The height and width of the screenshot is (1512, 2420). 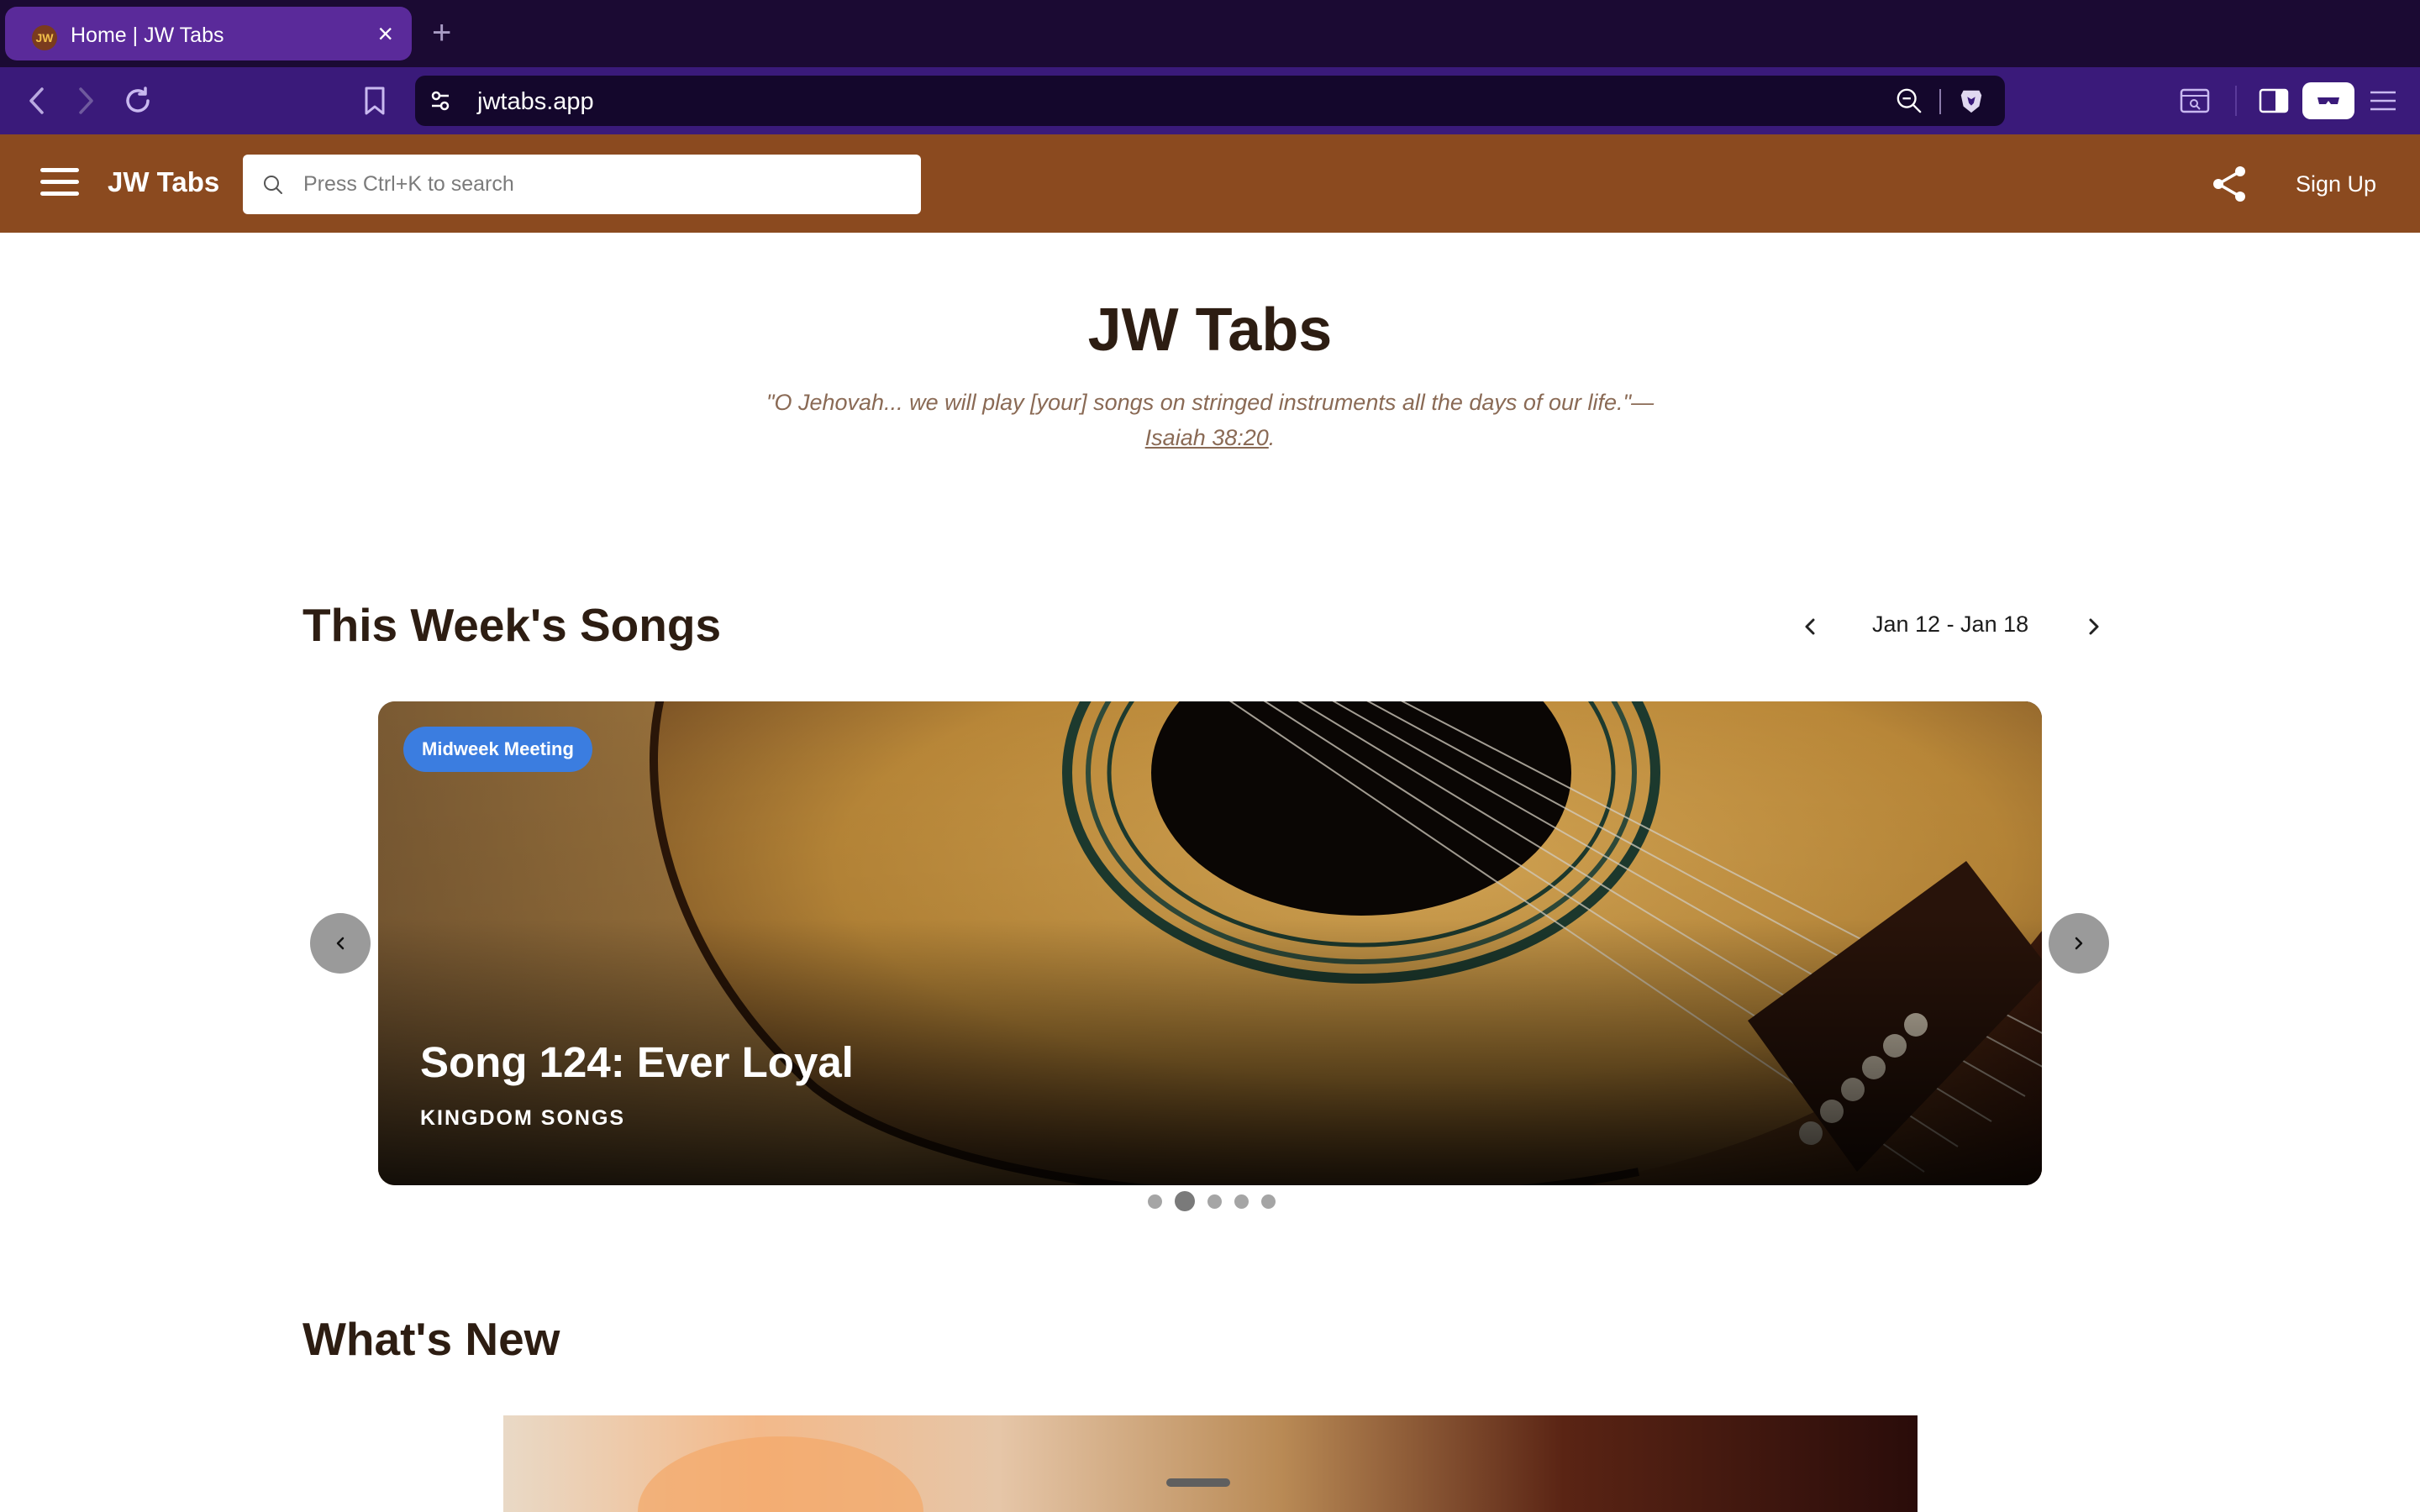 What do you see at coordinates (147, 35) in the screenshot?
I see `tab-title: Home | JW Tabs` at bounding box center [147, 35].